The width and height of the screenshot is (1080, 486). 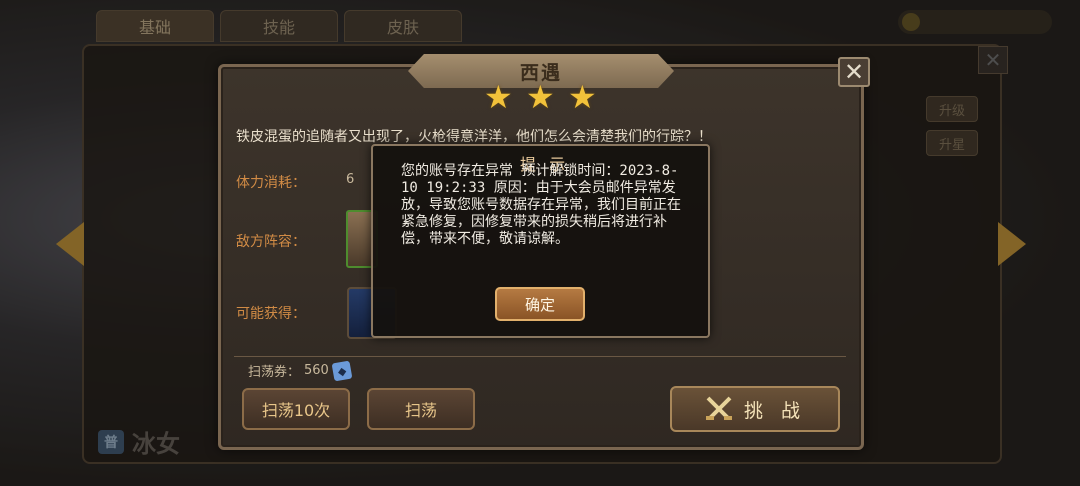 I want to click on stamina-label: 体力消耗：, so click(x=271, y=183).